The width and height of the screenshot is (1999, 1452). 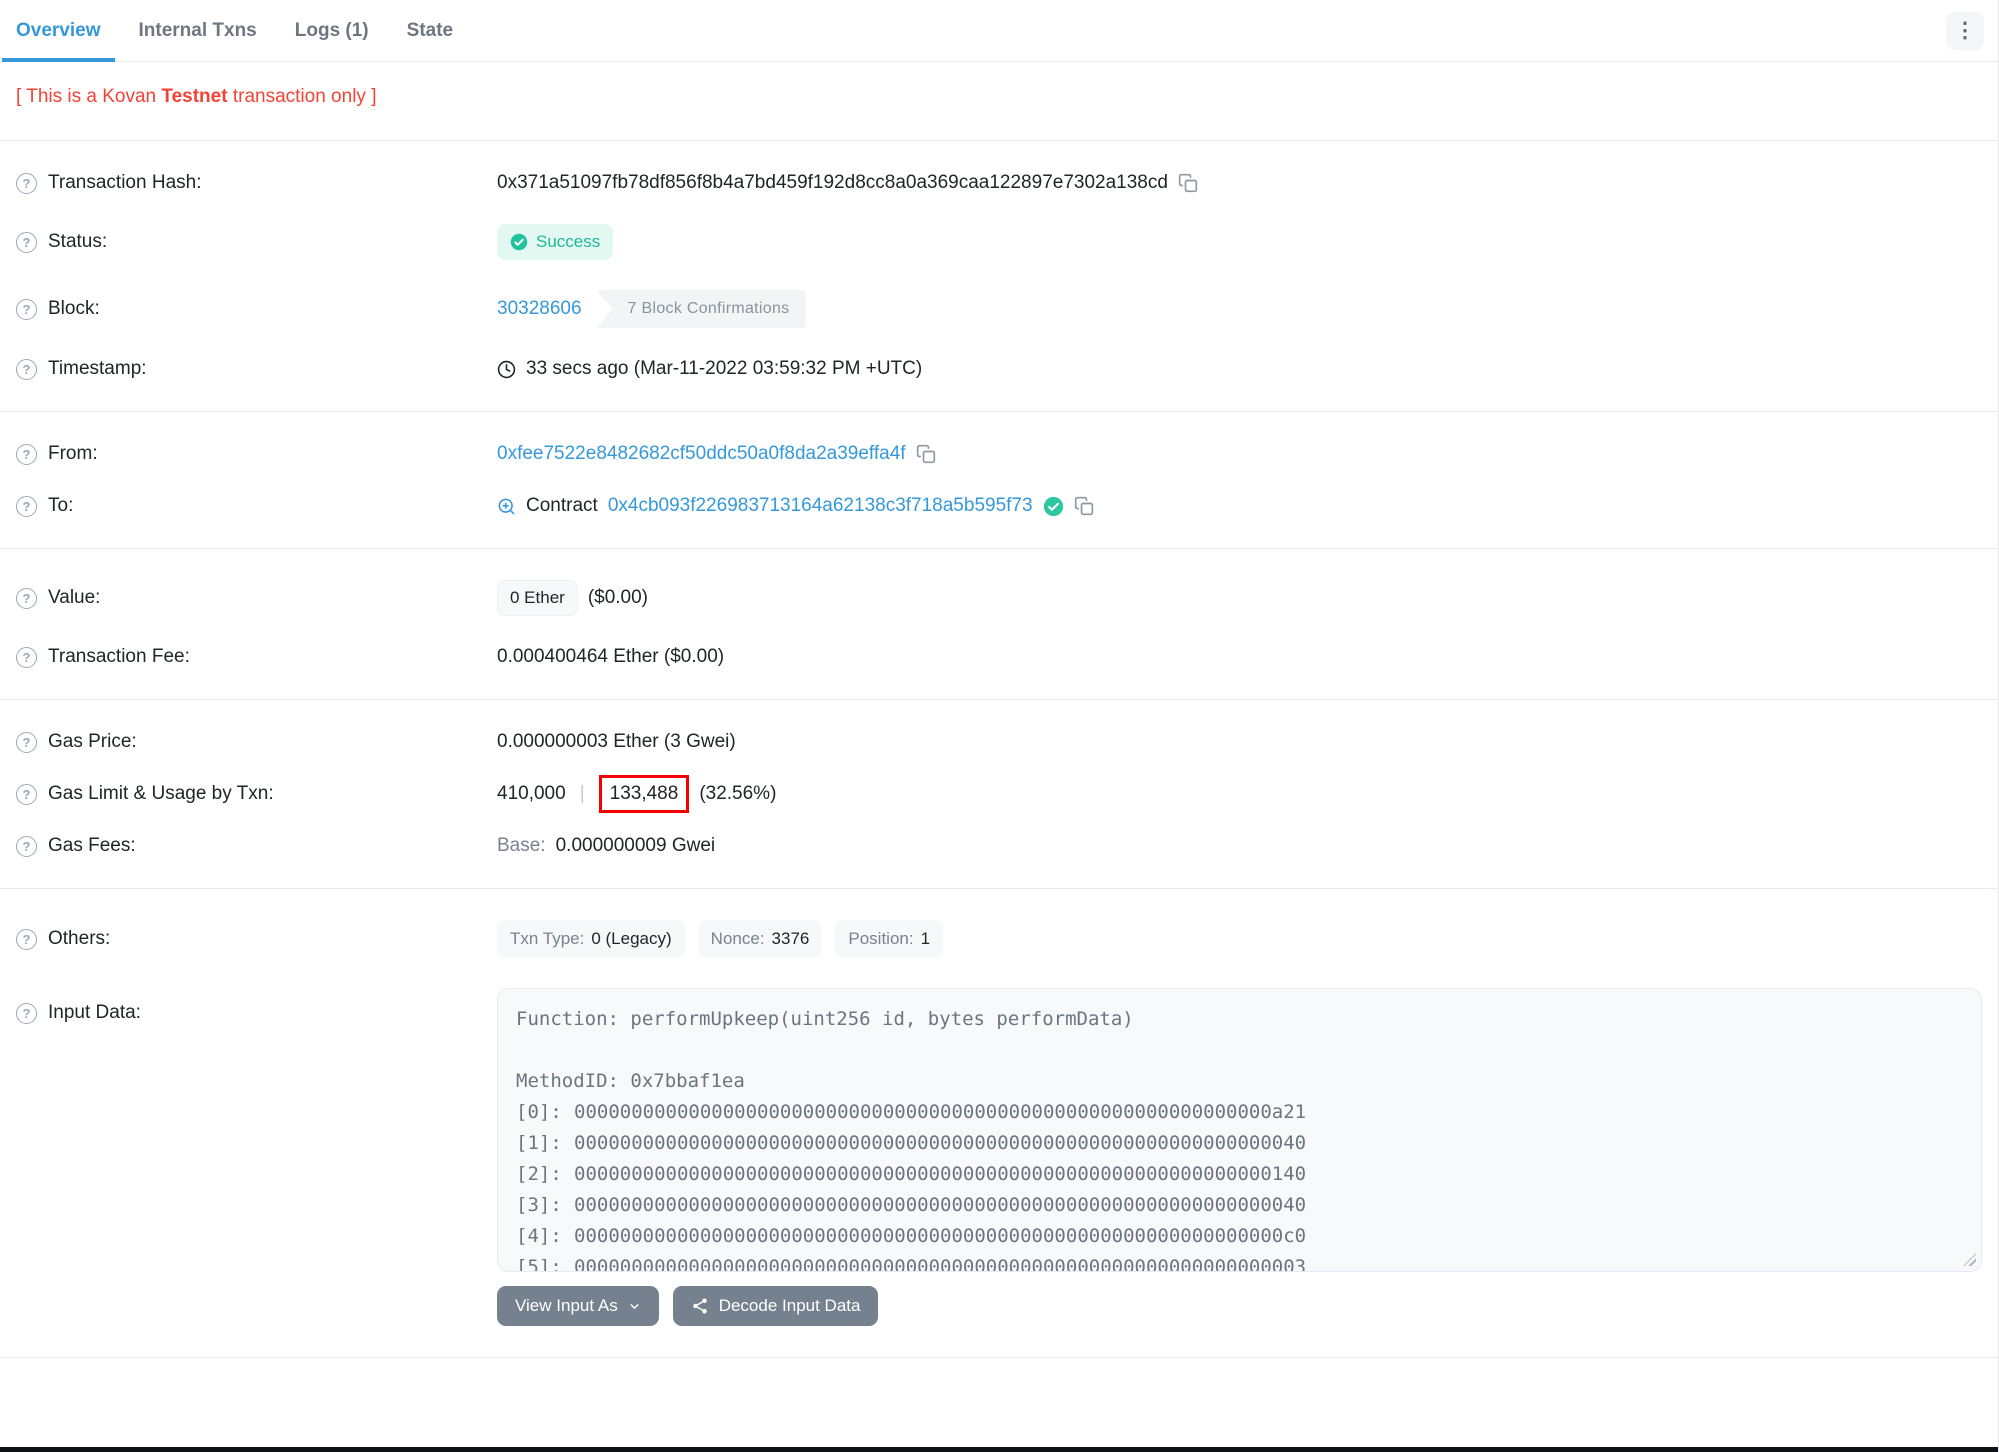 What do you see at coordinates (630, 1081) in the screenshot?
I see `input-methodid-line: MethodID: 0x7bbaf1ea` at bounding box center [630, 1081].